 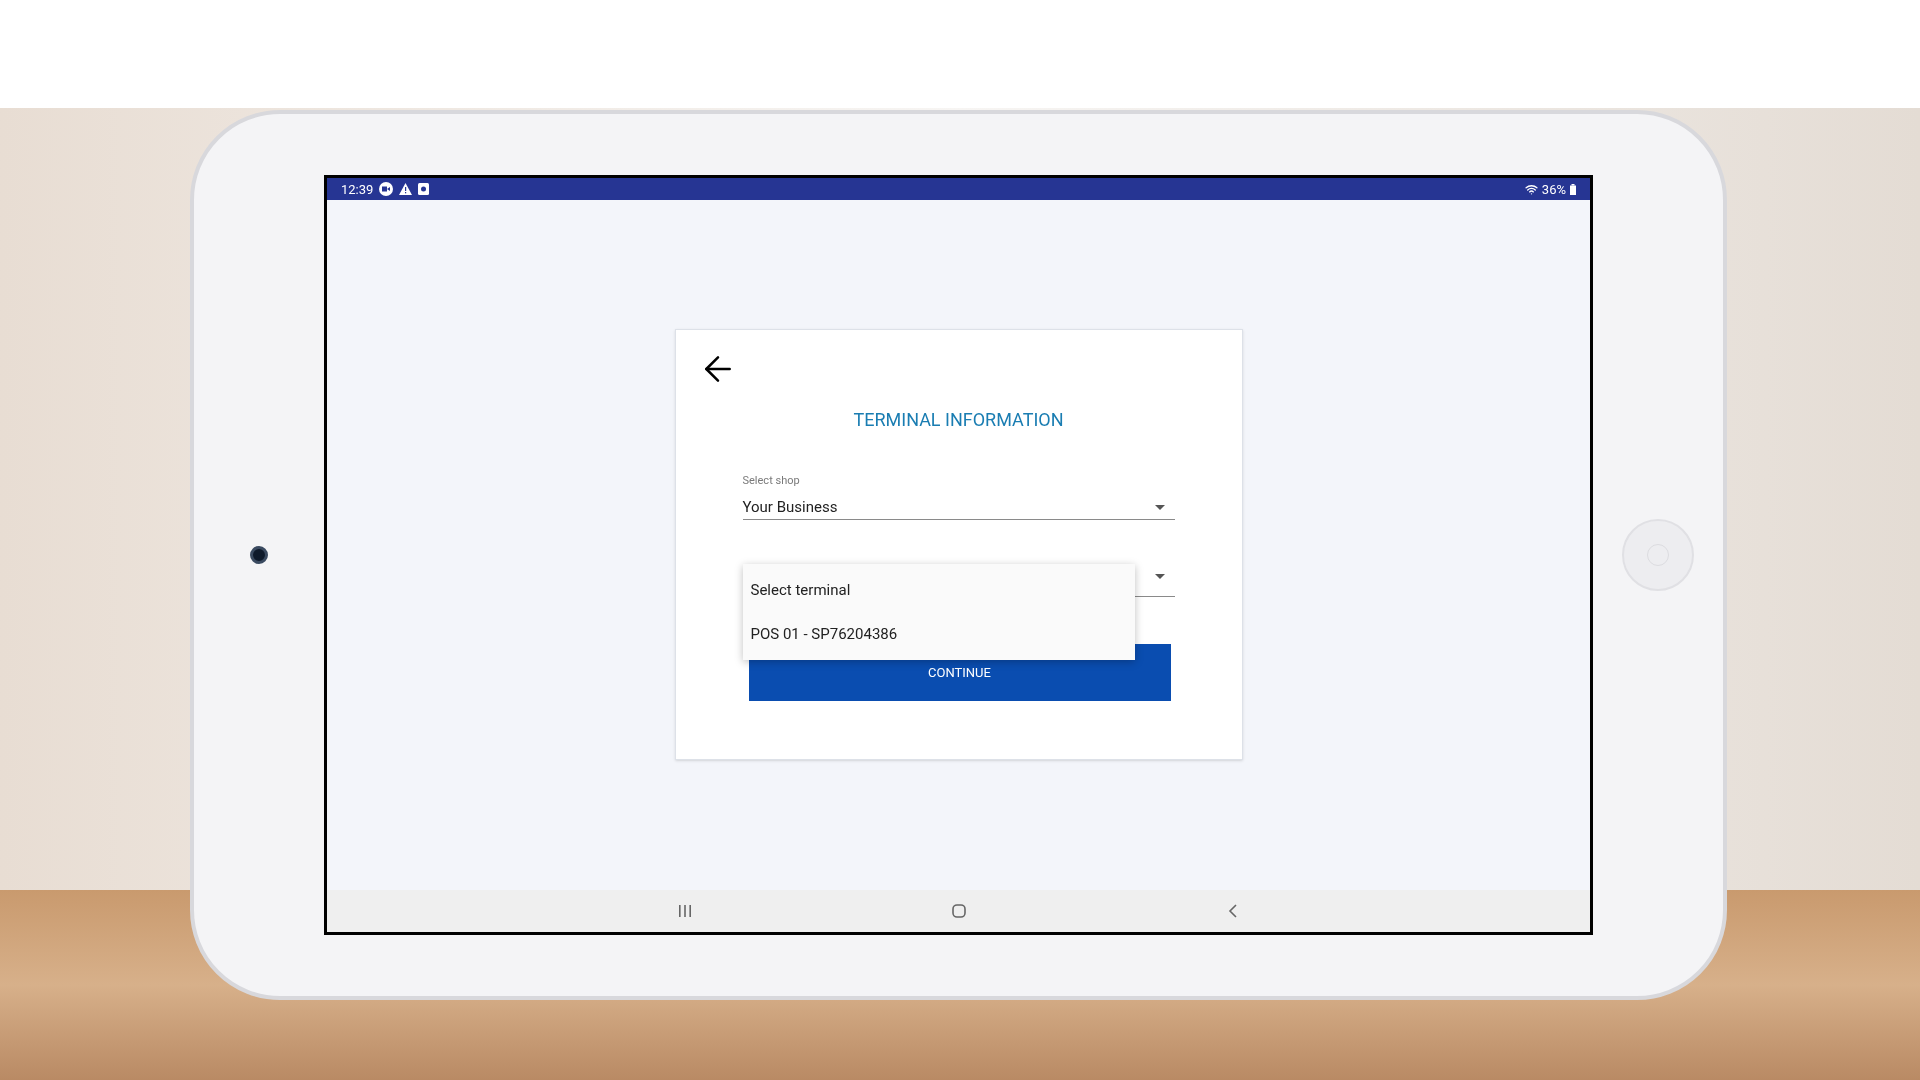 I want to click on recent-apps-icon, so click(x=684, y=911).